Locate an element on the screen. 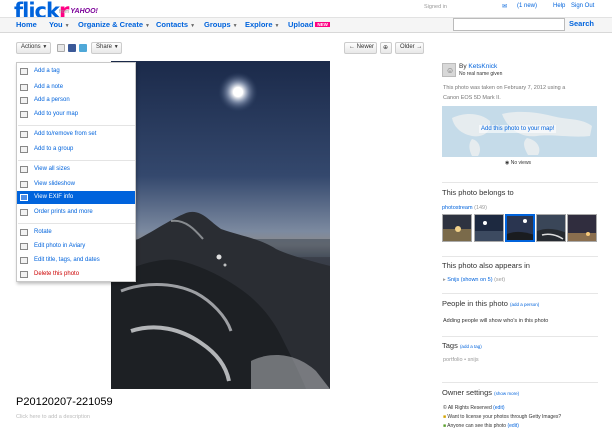 The width and height of the screenshot is (612, 437). set-link: Snijs (shown on 5) is located at coordinates (469, 280).